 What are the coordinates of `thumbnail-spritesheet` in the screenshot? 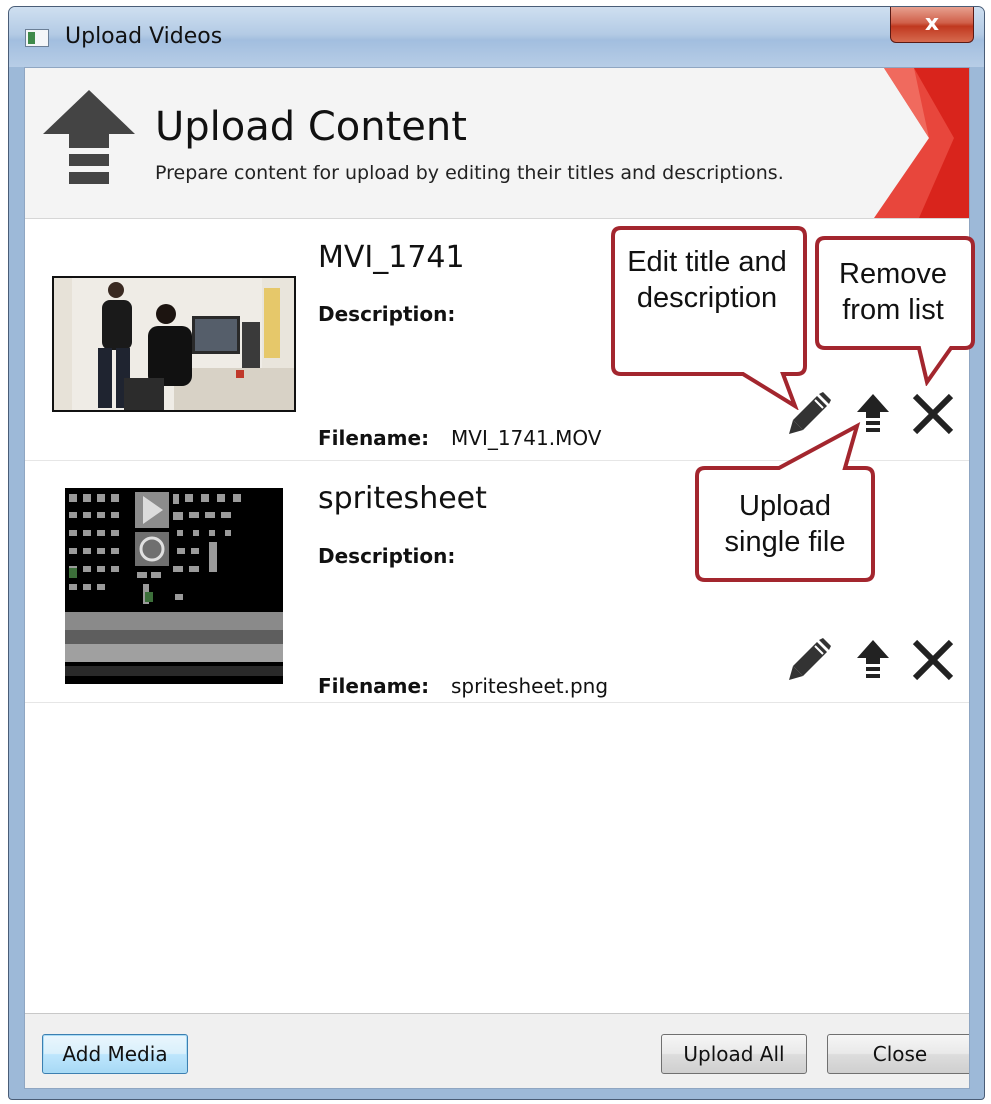 It's located at (174, 586).